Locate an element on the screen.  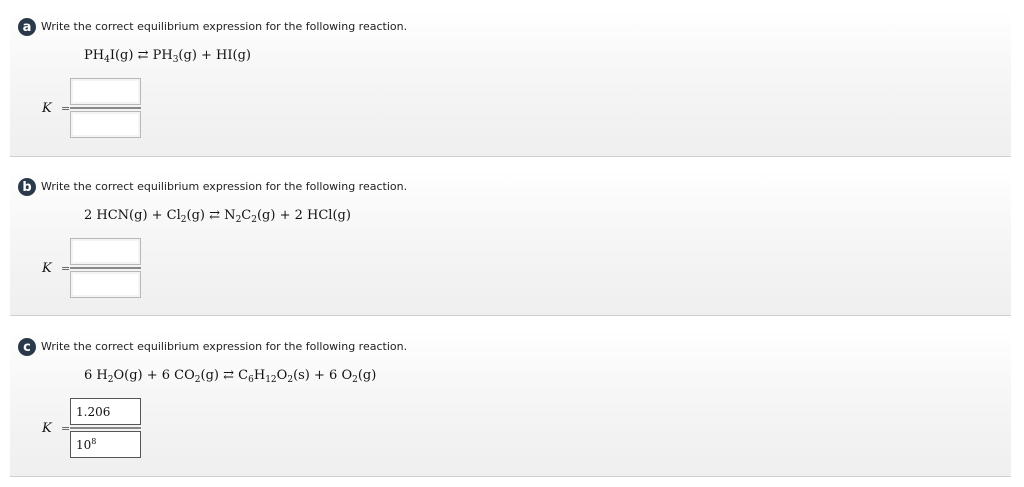
denominator-input: 108 is located at coordinates (105, 444).